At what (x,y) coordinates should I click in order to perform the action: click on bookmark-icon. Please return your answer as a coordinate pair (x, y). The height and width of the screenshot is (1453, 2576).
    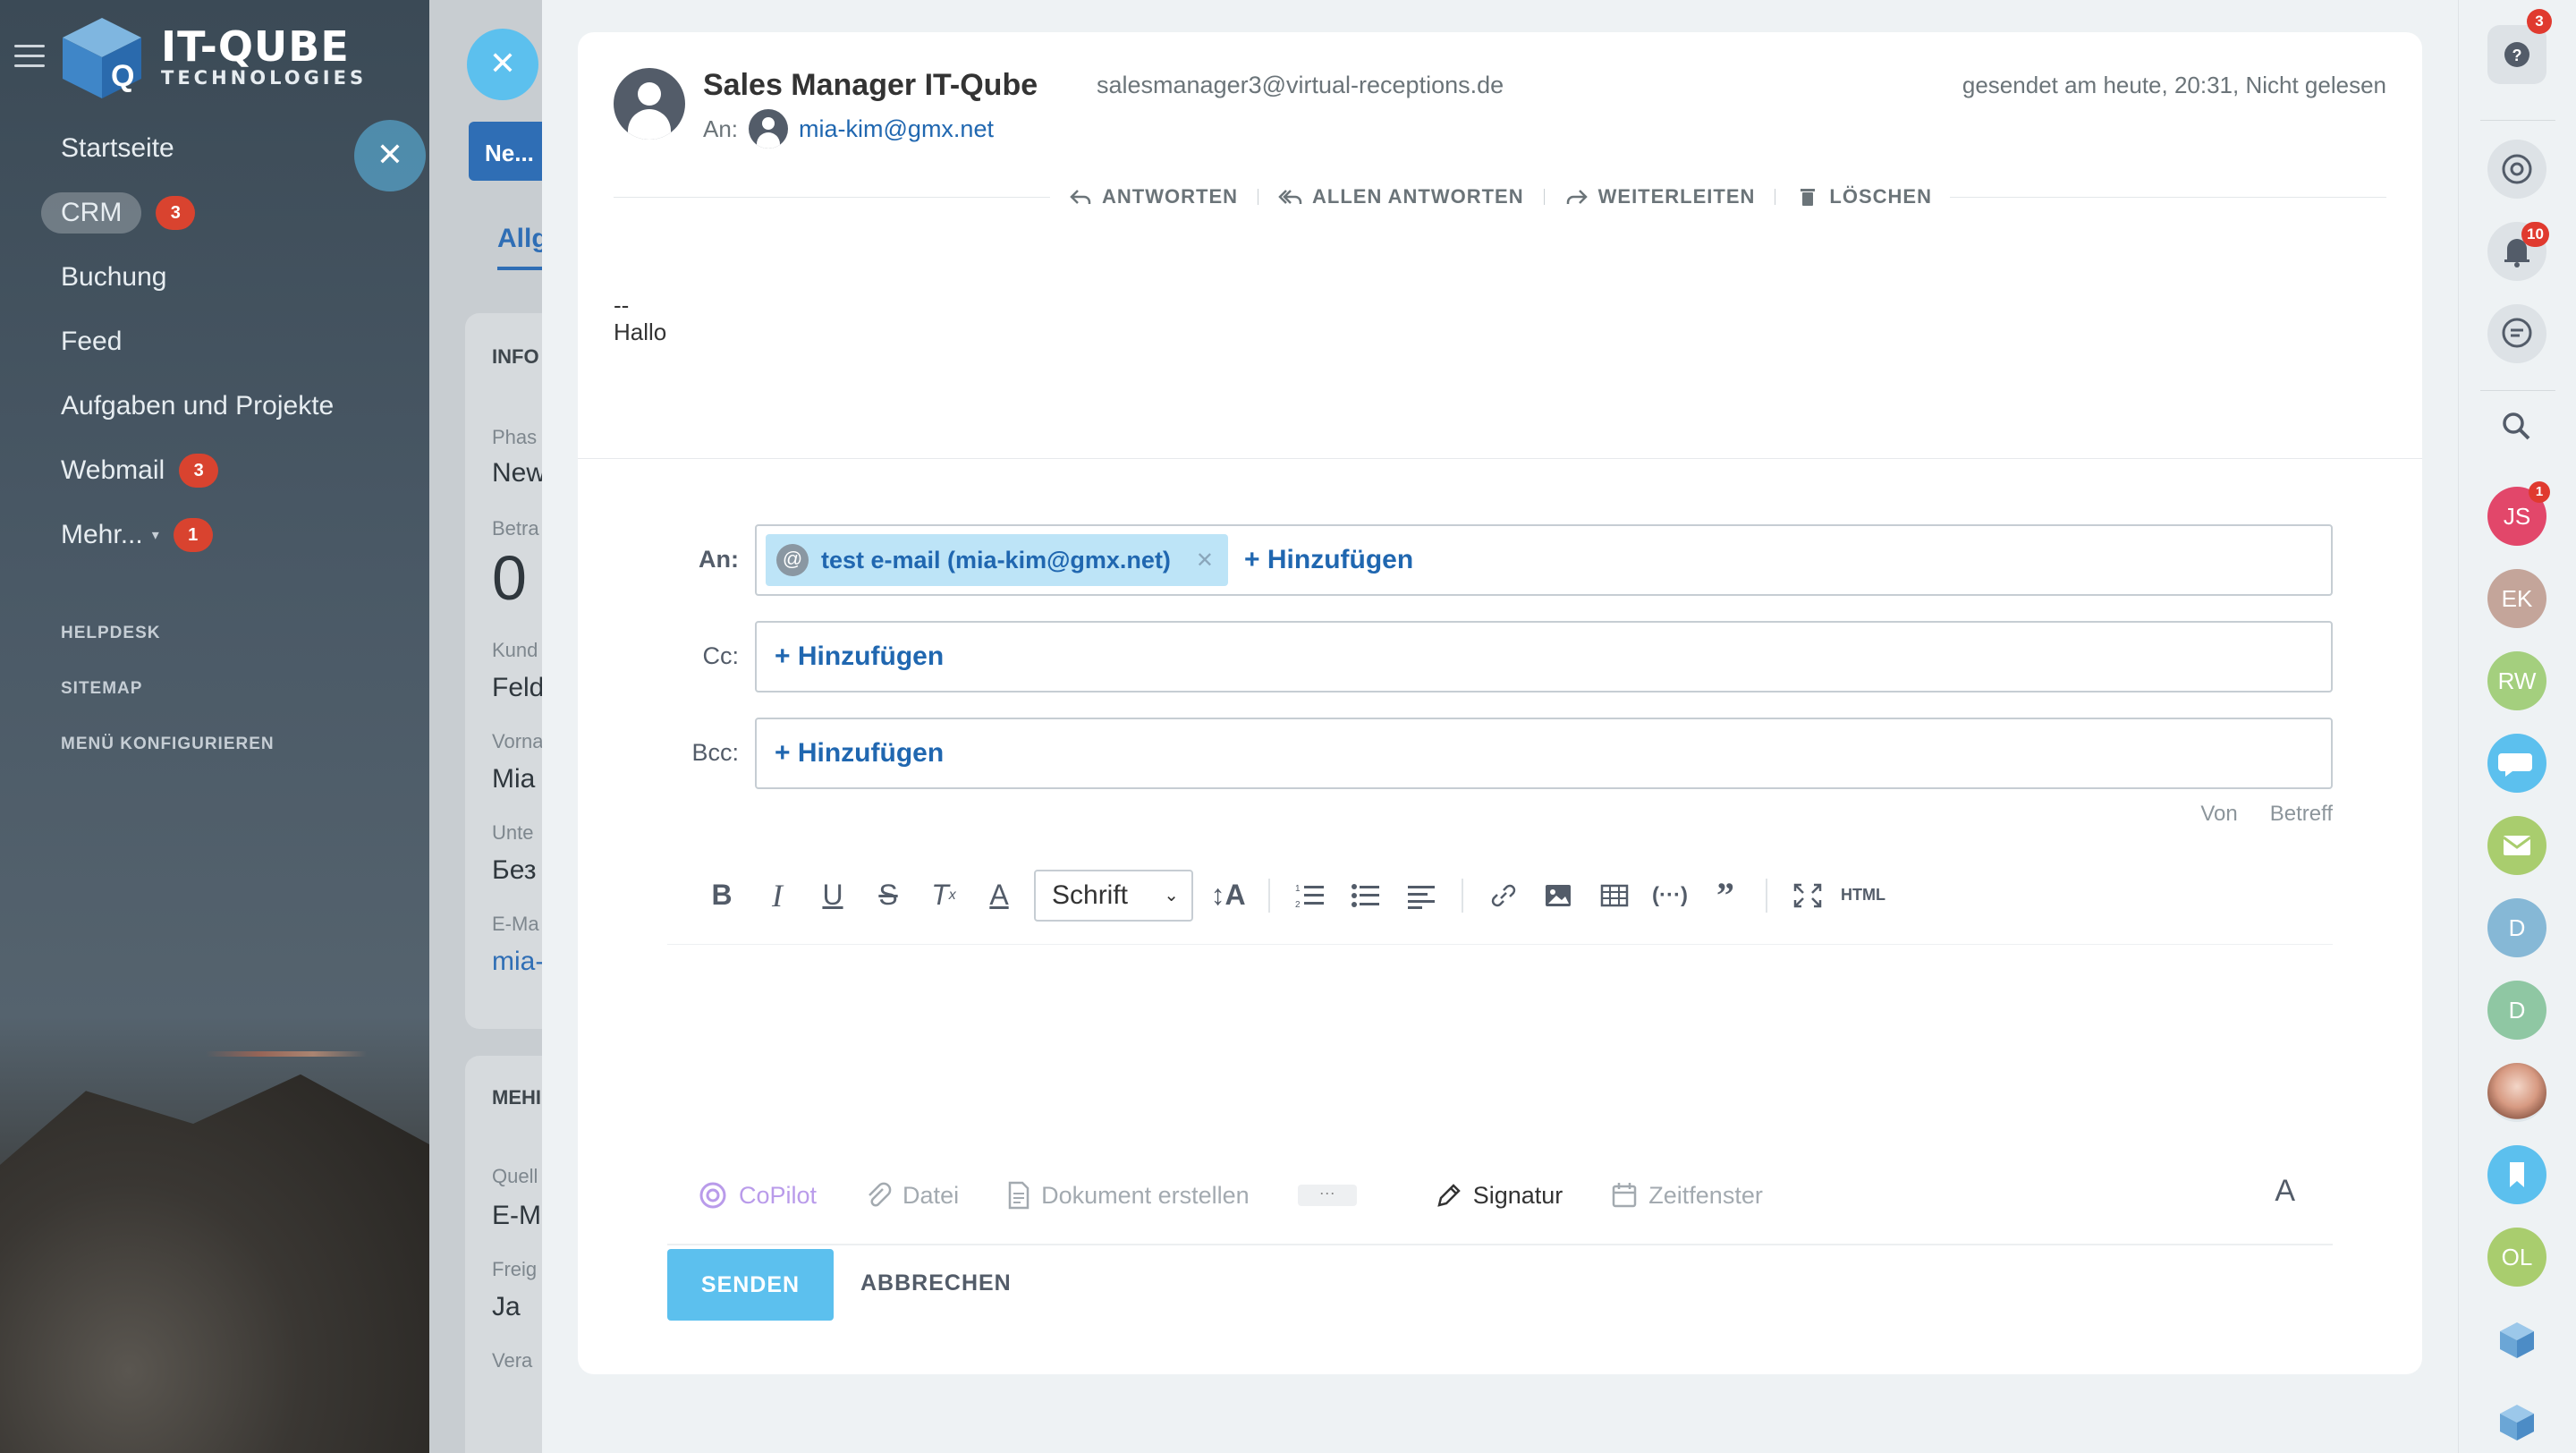
    Looking at the image, I should click on (2517, 1174).